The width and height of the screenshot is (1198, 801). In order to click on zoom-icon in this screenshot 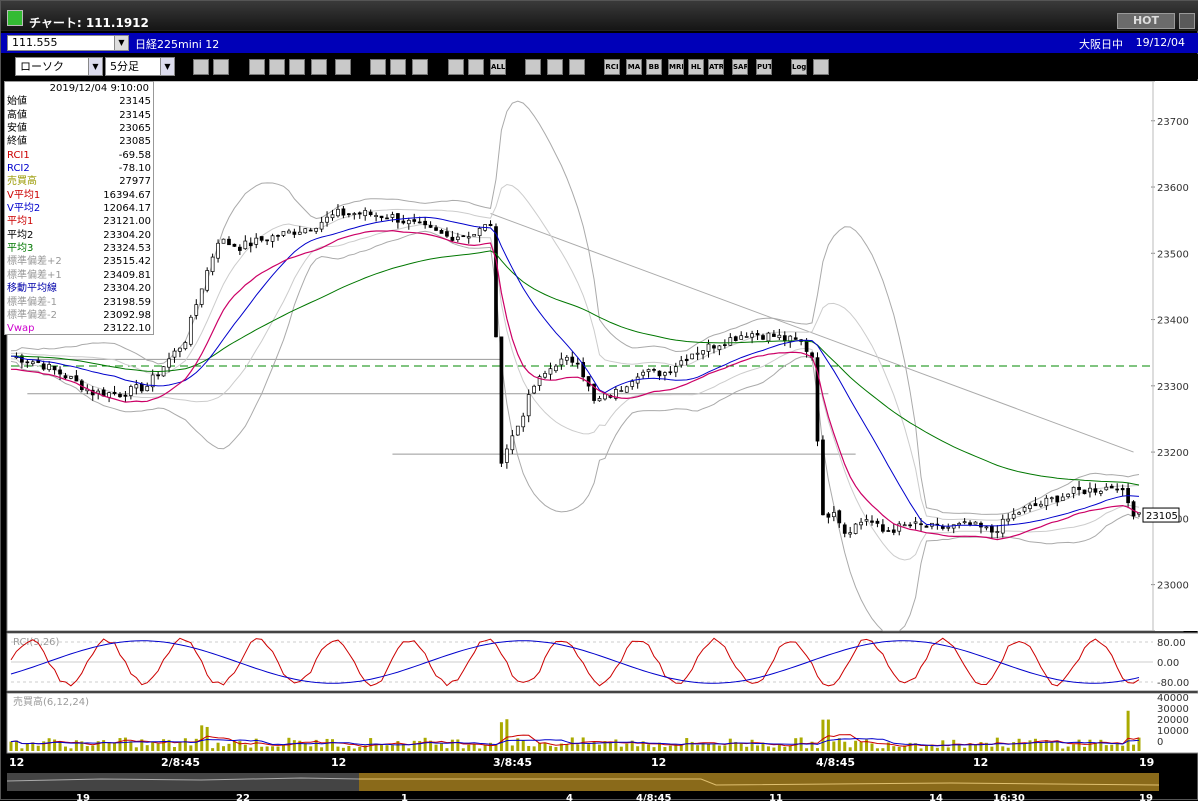, I will do `click(277, 67)`.